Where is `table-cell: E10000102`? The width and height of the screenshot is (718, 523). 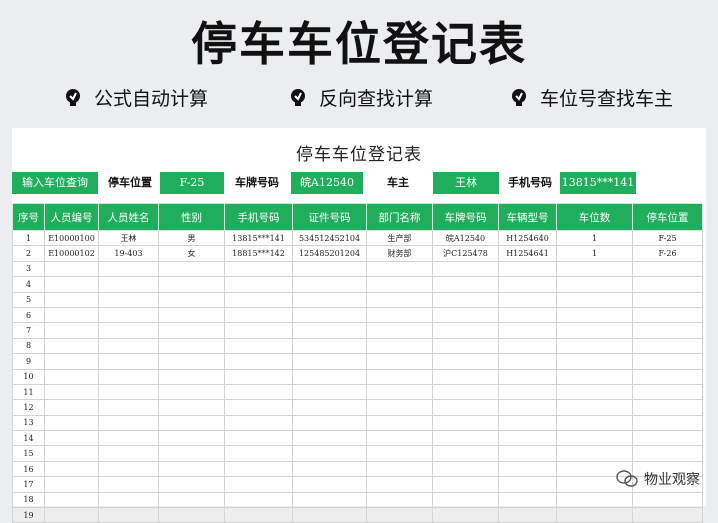
table-cell: E10000102 is located at coordinates (71, 253).